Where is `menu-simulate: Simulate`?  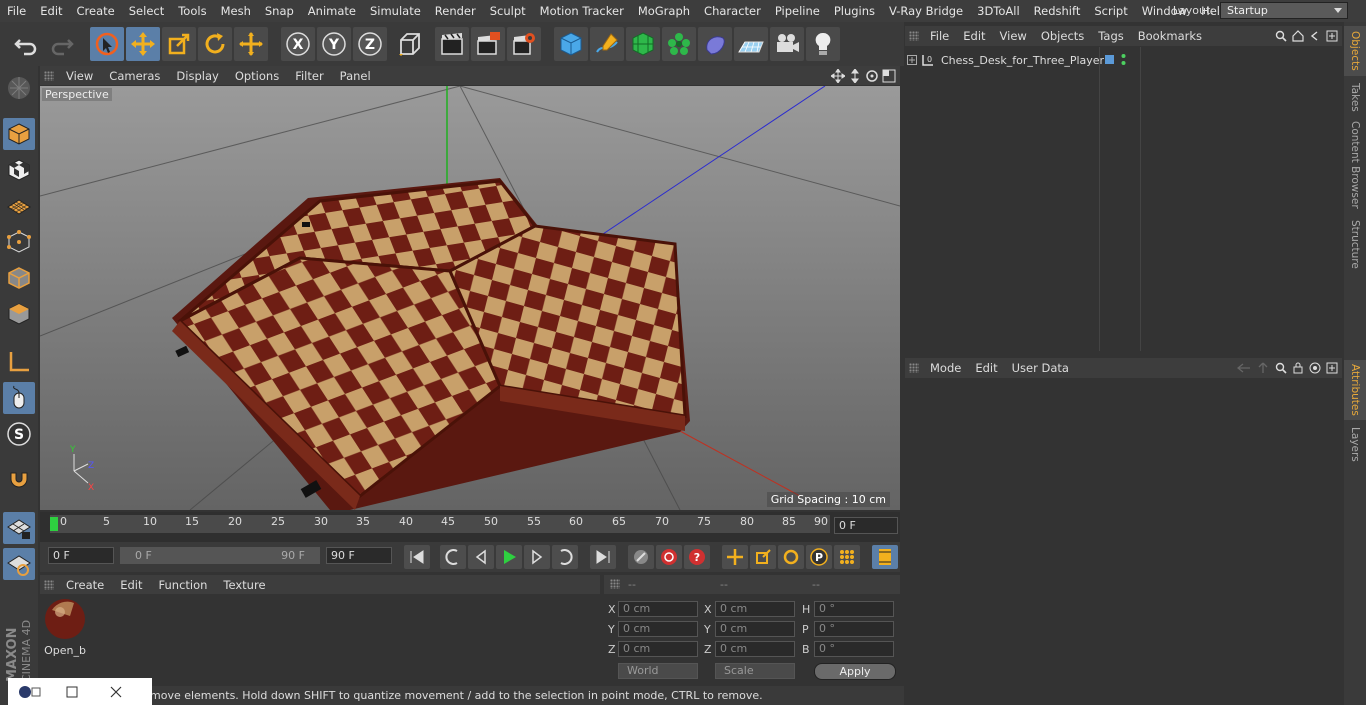
menu-simulate: Simulate is located at coordinates (395, 11).